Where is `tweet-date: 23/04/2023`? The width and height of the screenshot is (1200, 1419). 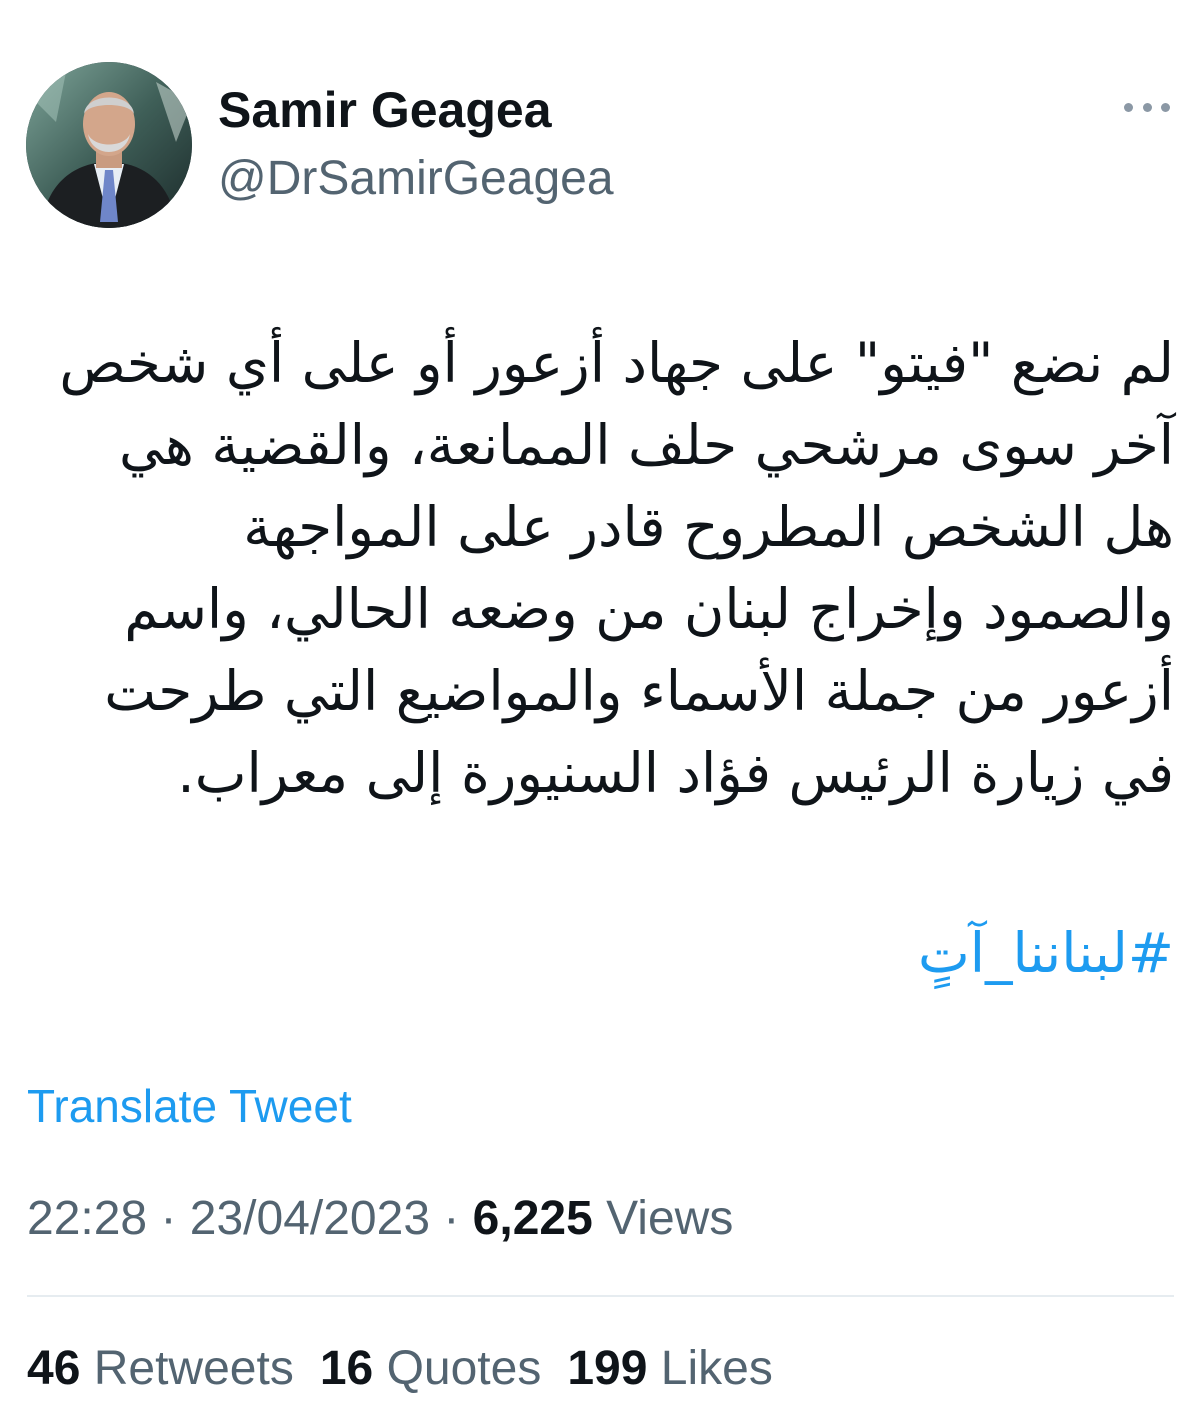
tweet-date: 23/04/2023 is located at coordinates (310, 1218).